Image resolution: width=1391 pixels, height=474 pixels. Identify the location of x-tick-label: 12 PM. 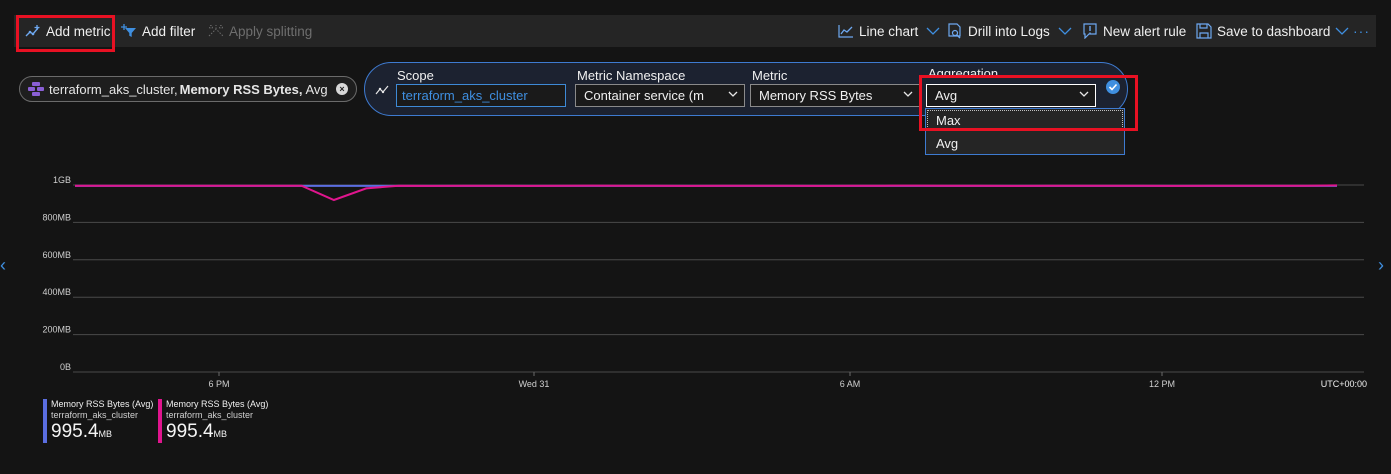
(1162, 384).